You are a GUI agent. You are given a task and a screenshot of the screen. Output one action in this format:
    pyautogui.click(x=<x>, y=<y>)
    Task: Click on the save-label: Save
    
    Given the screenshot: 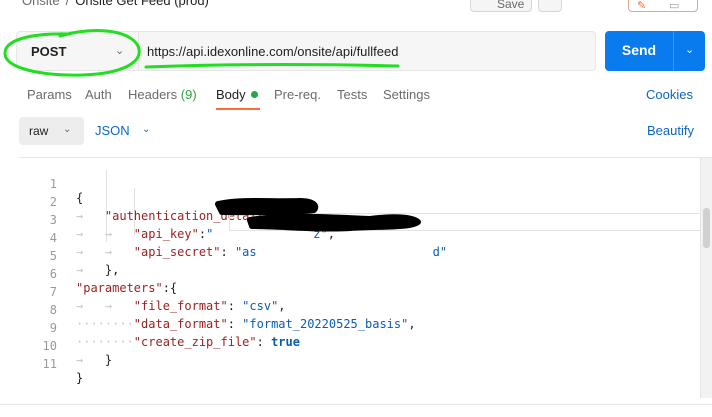 What is the action you would take?
    pyautogui.click(x=511, y=5)
    